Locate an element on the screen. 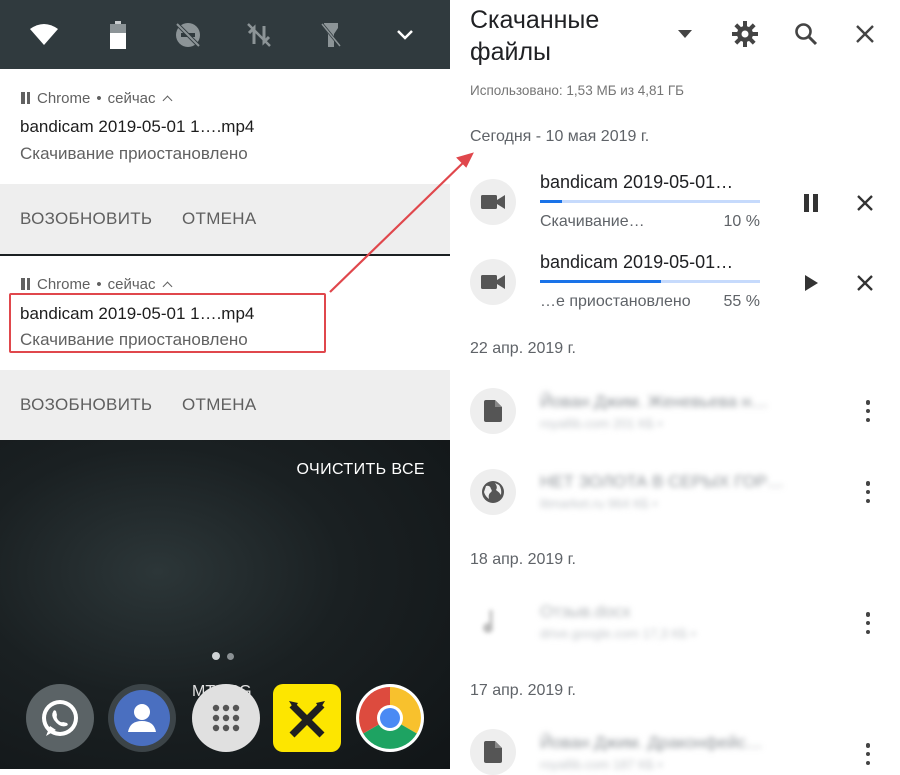 This screenshot has width=900, height=775. section-date-header: 17 апр. 2019 г. is located at coordinates (523, 690).